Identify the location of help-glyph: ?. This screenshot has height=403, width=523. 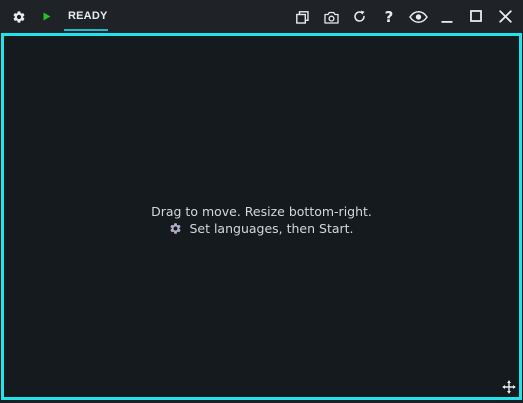
(389, 16).